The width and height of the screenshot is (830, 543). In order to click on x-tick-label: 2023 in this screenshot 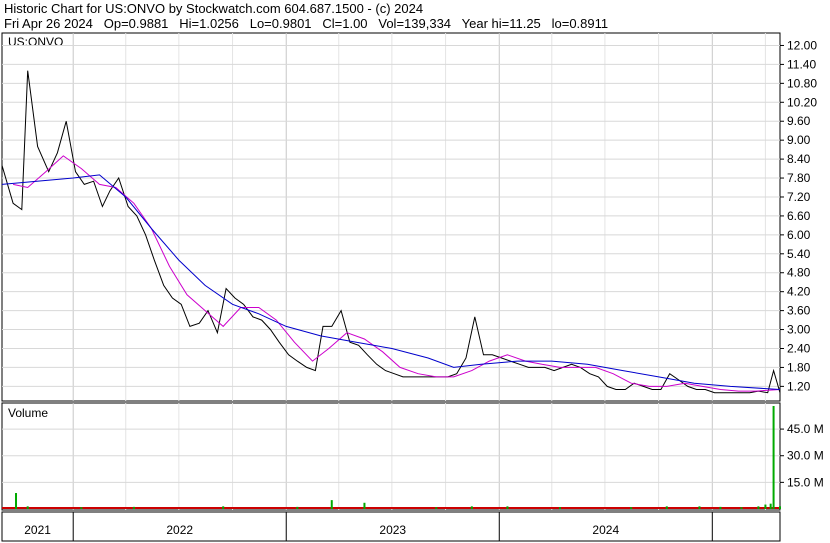, I will do `click(392, 530)`.